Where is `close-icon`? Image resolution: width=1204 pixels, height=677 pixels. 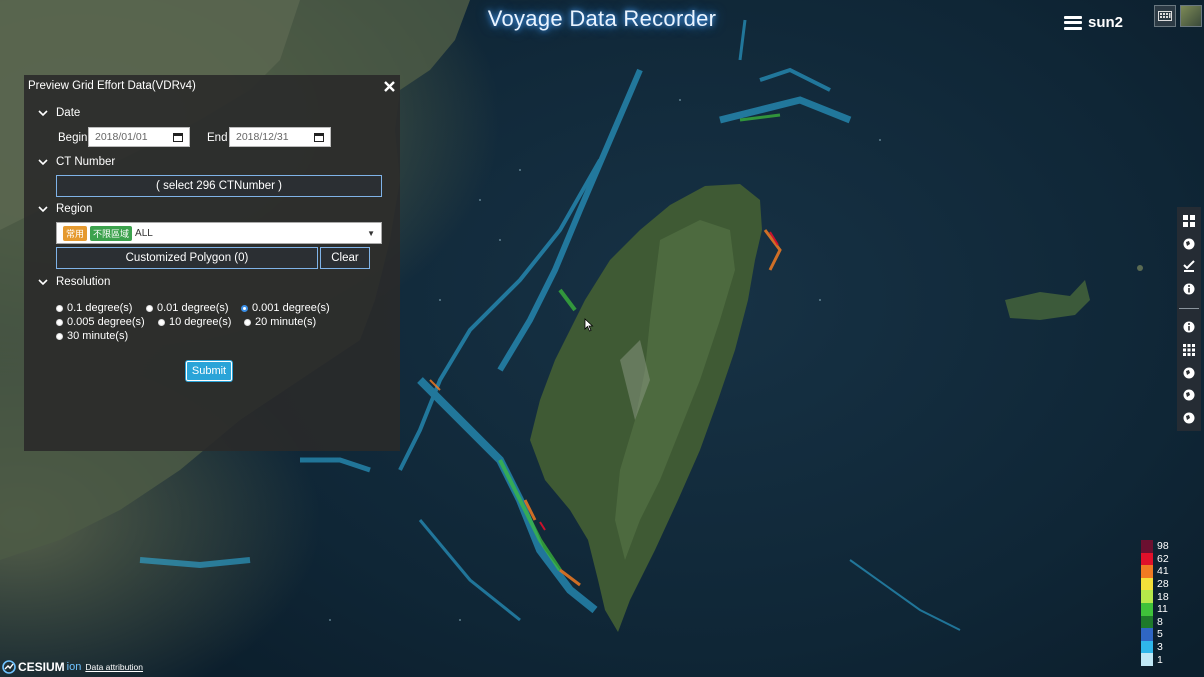 close-icon is located at coordinates (389, 86).